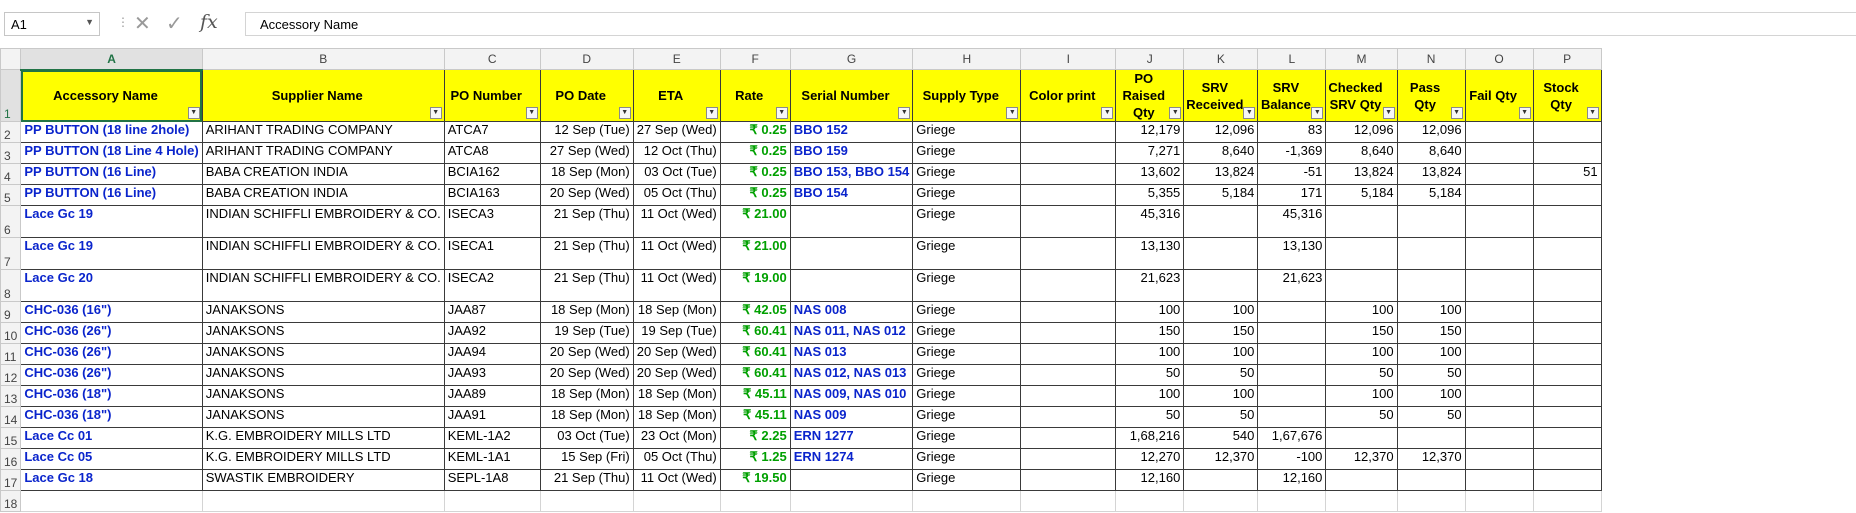 The image size is (1856, 513). I want to click on row-header: 16, so click(11, 459).